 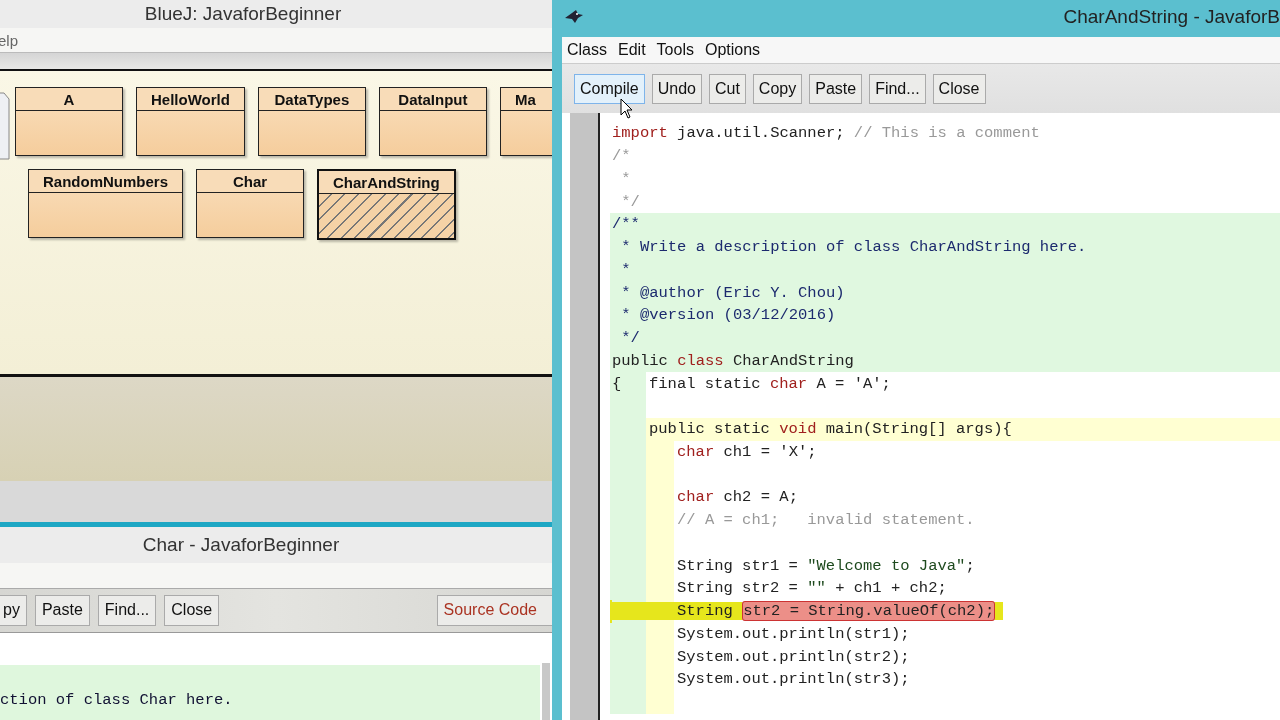 What do you see at coordinates (737, 497) in the screenshot?
I see `code-line: char ch2 = A;` at bounding box center [737, 497].